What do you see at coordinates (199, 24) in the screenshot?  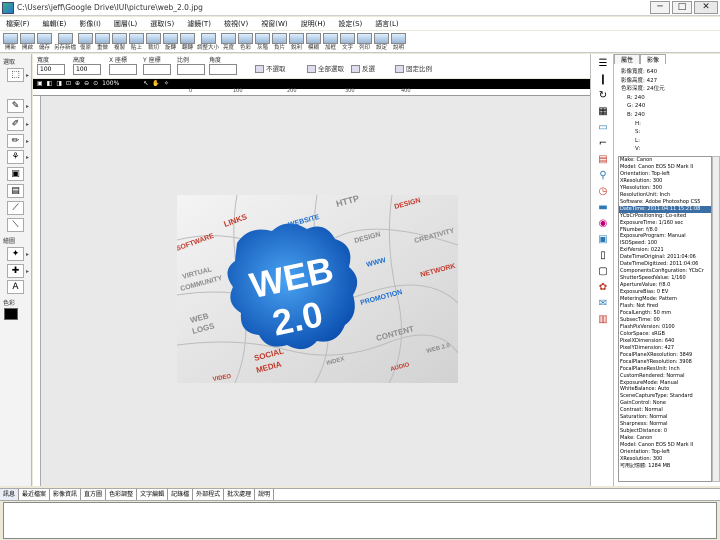 I see `menu-filter: 濾鏡(T)` at bounding box center [199, 24].